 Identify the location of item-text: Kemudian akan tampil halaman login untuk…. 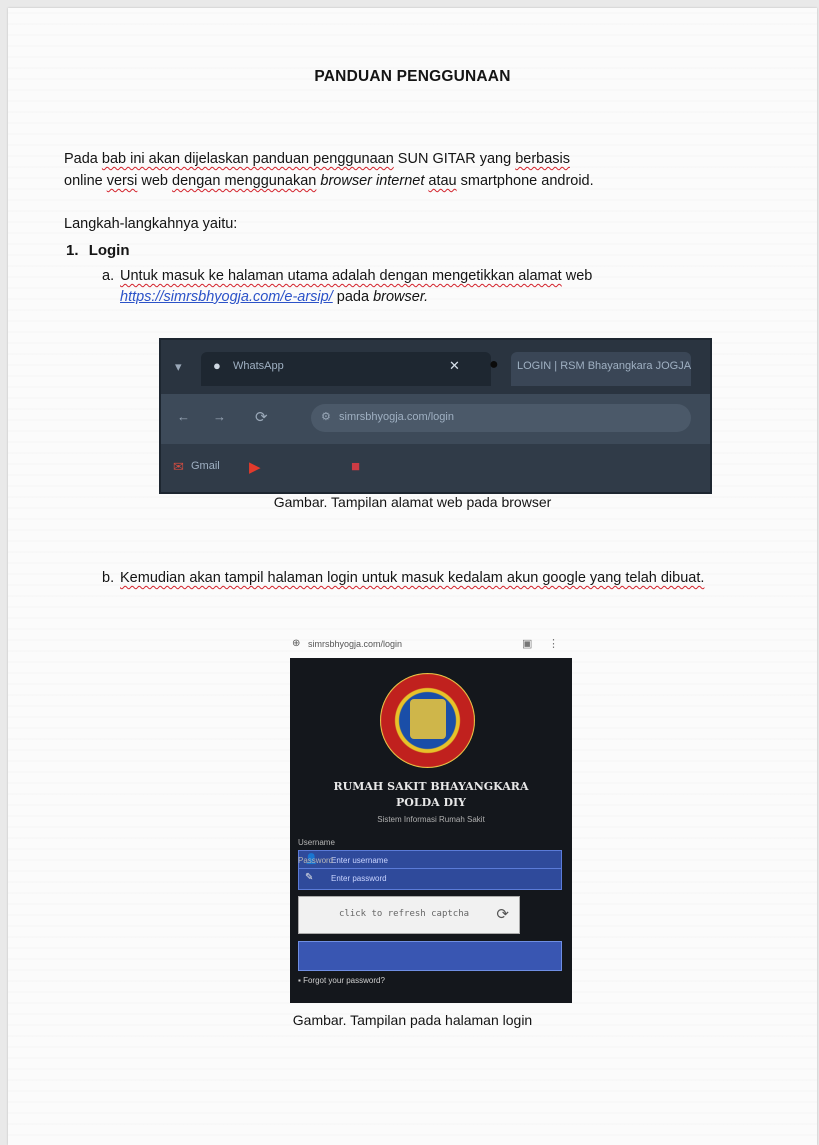
(412, 578).